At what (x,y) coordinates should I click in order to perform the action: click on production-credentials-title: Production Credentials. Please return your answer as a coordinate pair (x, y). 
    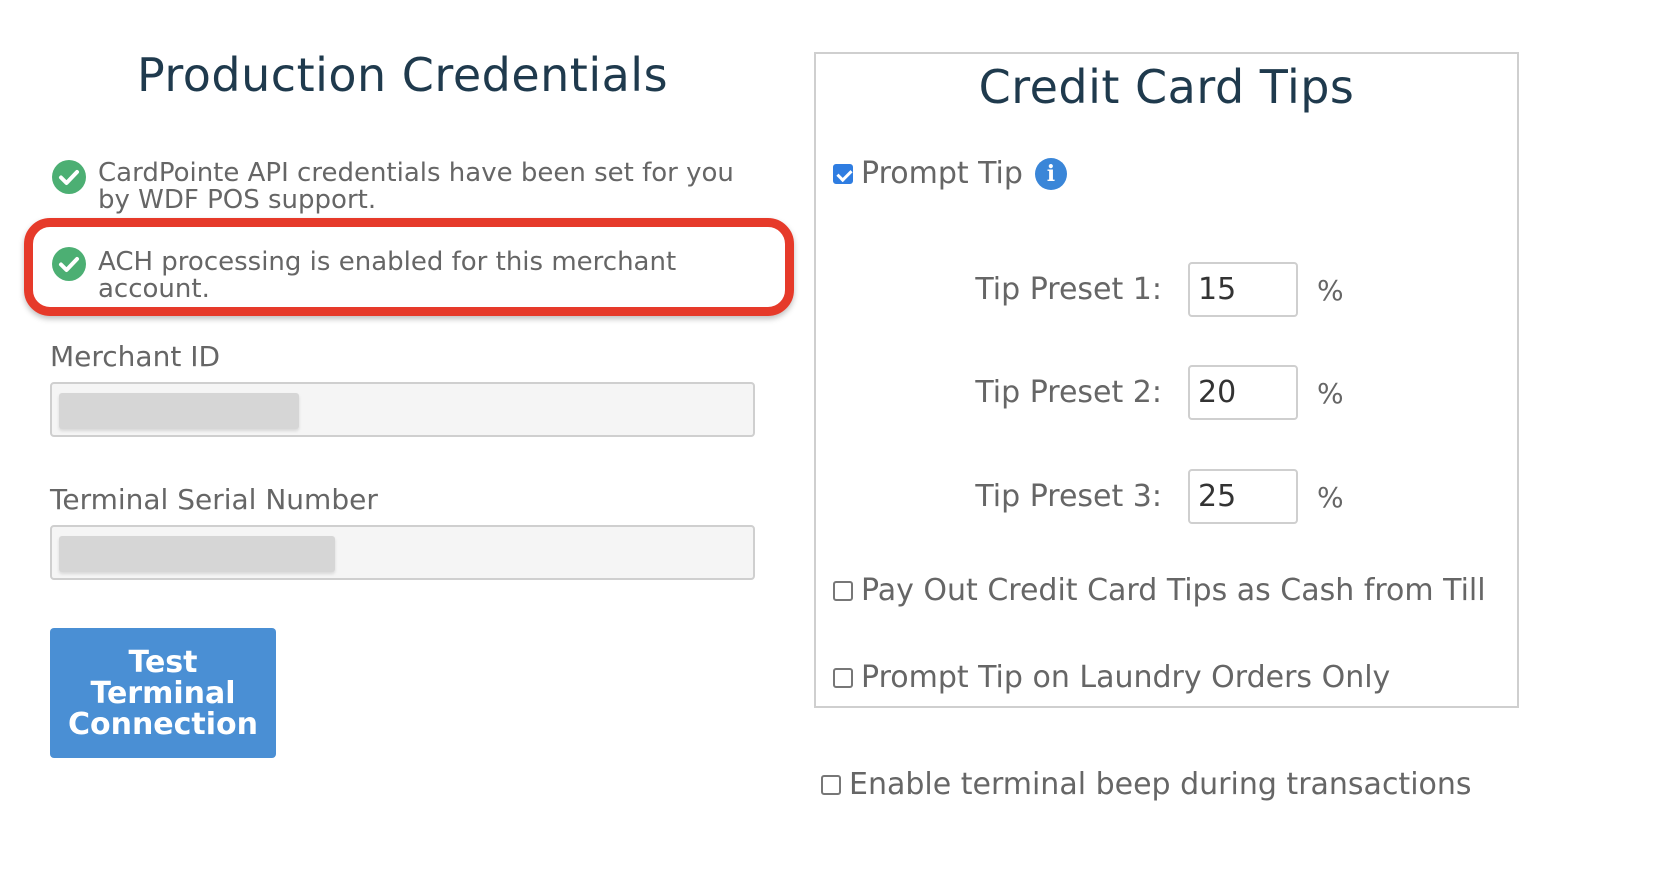
    Looking at the image, I should click on (402, 75).